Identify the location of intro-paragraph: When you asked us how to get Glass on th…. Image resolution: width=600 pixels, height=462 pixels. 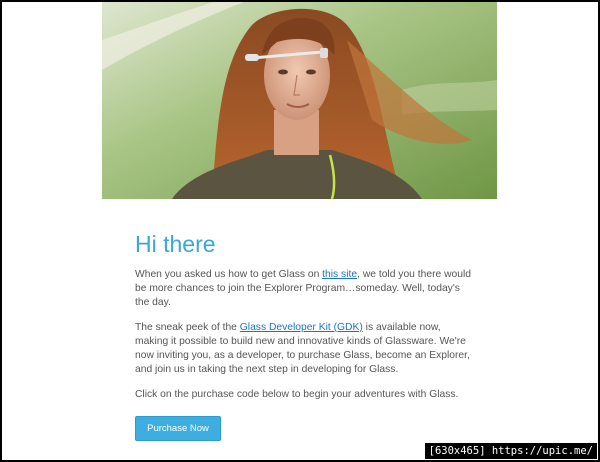
(305, 289).